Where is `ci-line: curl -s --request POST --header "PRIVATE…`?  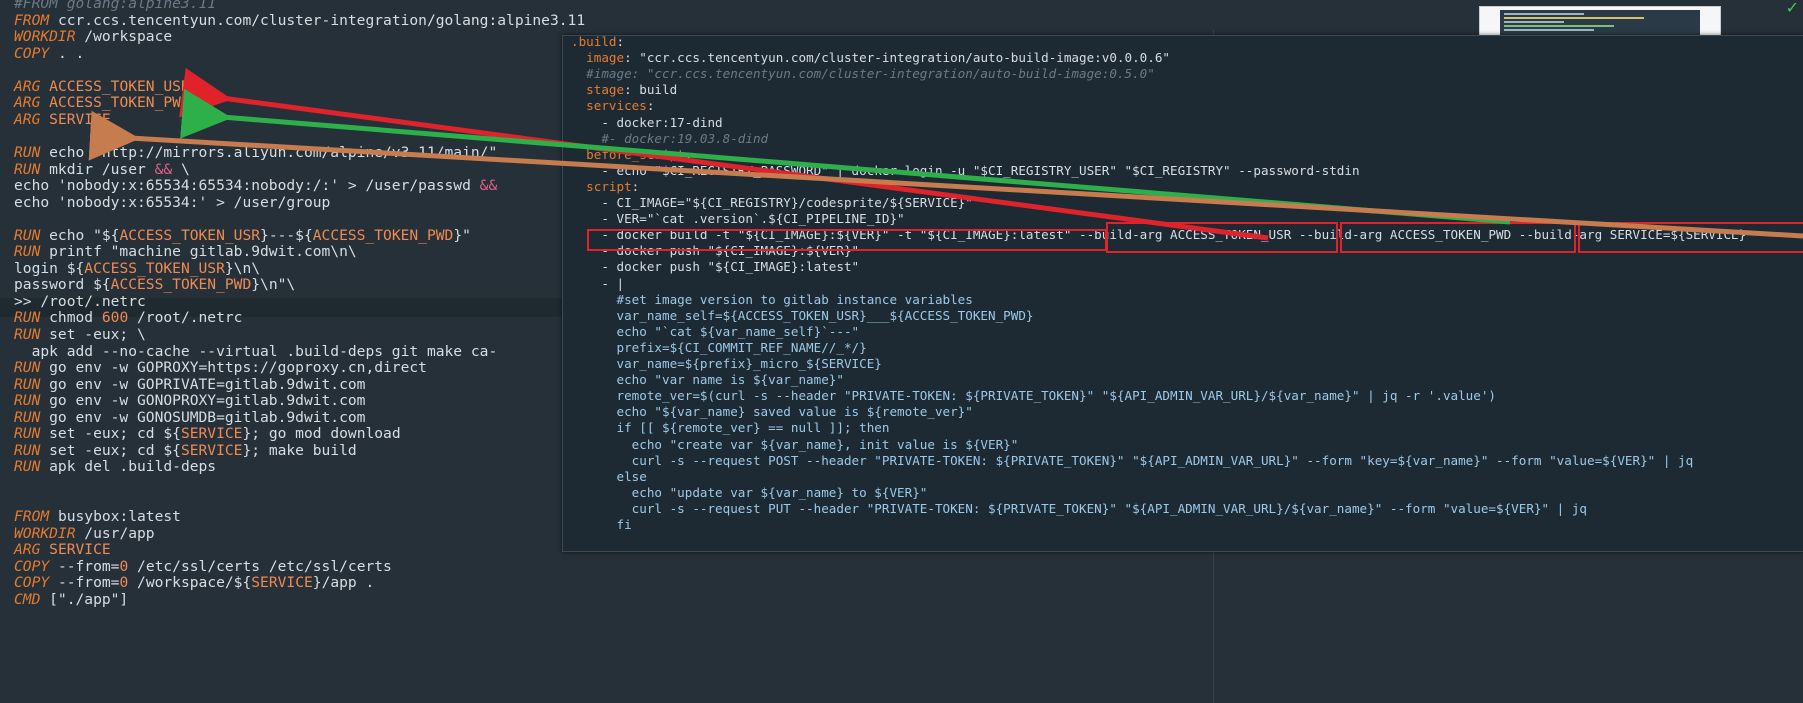 ci-line: curl -s --request POST --header "PRIVATE… is located at coordinates (1132, 460).